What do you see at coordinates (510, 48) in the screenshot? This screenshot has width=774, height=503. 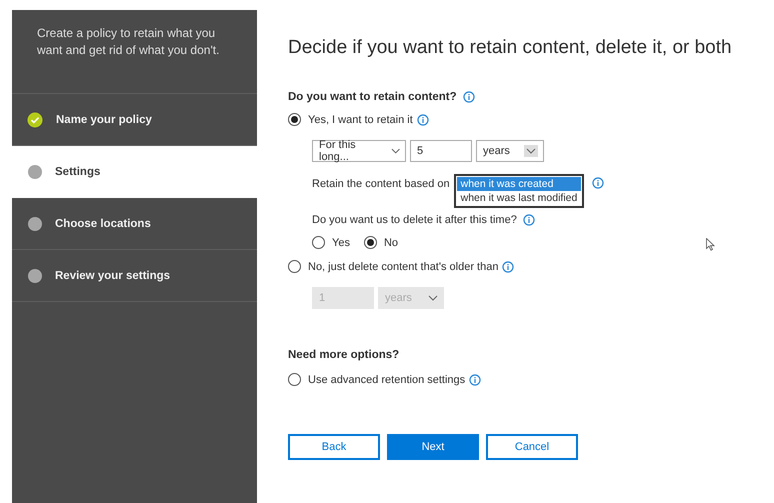 I see `page-title: Decide if you want to retain content, delete it, or both` at bounding box center [510, 48].